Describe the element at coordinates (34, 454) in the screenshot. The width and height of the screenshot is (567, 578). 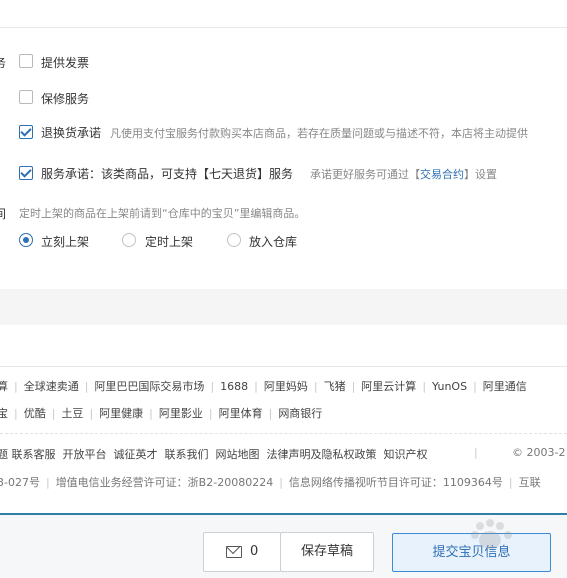
I see `footer-link: 联系客服` at that location.